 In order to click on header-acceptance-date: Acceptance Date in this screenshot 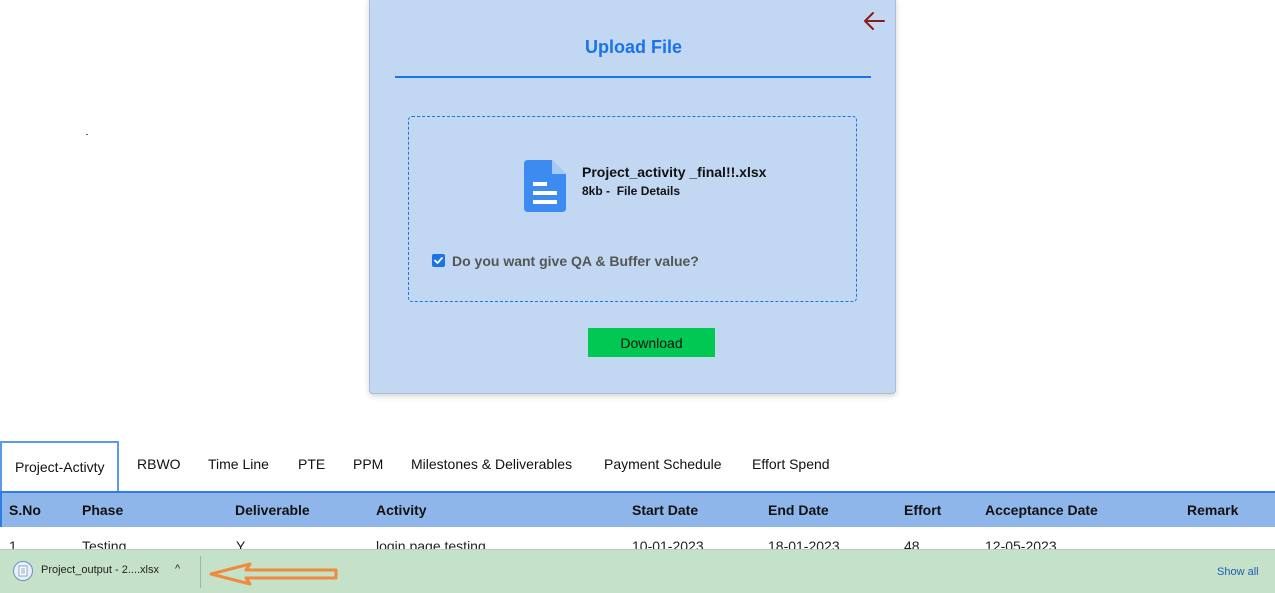, I will do `click(1041, 510)`.